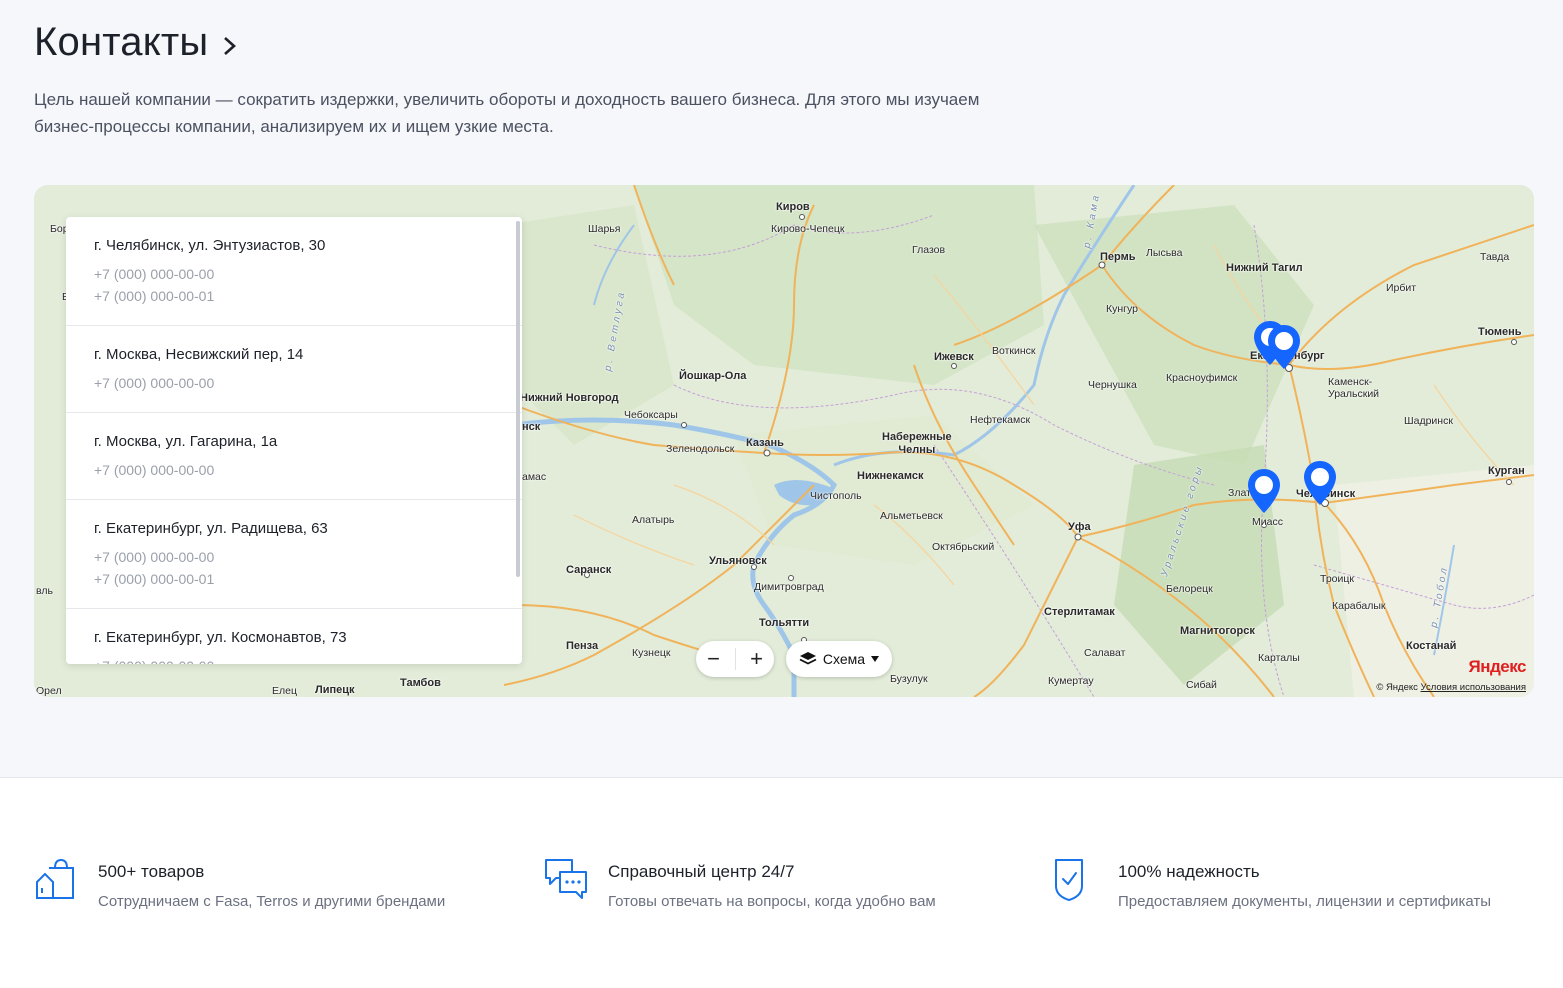 The width and height of the screenshot is (1563, 988). I want to click on map-label-tyumen: Тюмень, so click(1500, 332).